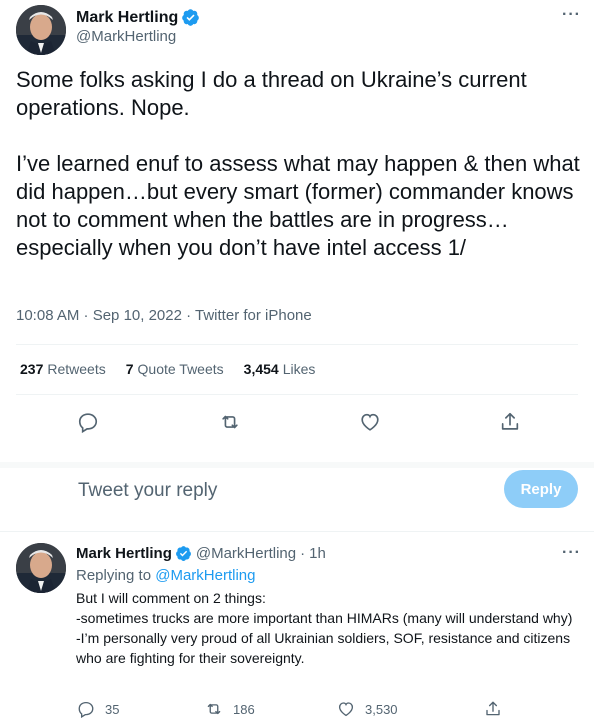 The height and width of the screenshot is (724, 594). Describe the element at coordinates (381, 709) in the screenshot. I see `like-count: 3,530` at that location.